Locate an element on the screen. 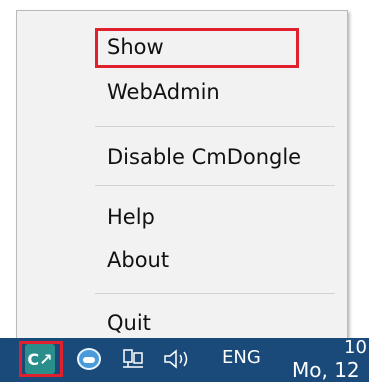  menu-item-help: Help is located at coordinates (131, 217).